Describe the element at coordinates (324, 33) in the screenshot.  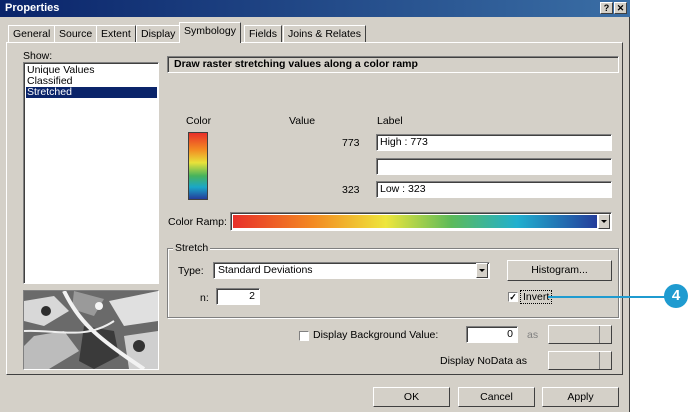
I see `tab-joins-relates: Joins & Relates` at that location.